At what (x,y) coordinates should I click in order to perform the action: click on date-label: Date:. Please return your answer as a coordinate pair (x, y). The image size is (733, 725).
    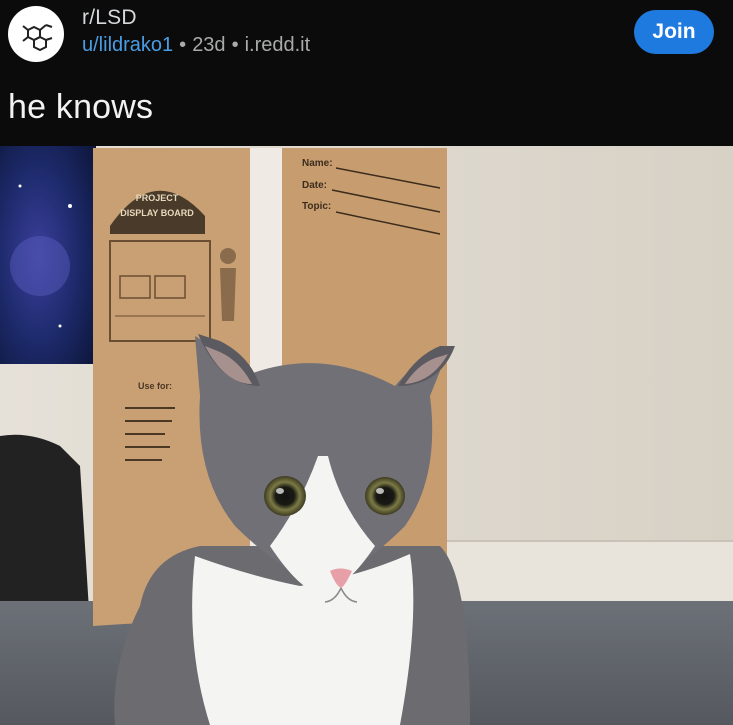
    Looking at the image, I should click on (314, 185).